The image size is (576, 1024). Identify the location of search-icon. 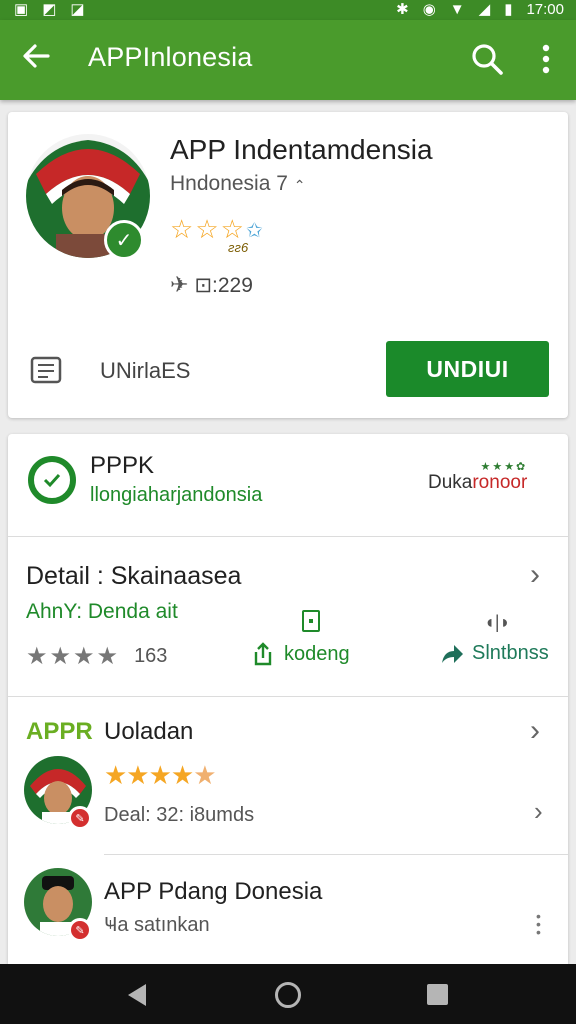
(487, 59).